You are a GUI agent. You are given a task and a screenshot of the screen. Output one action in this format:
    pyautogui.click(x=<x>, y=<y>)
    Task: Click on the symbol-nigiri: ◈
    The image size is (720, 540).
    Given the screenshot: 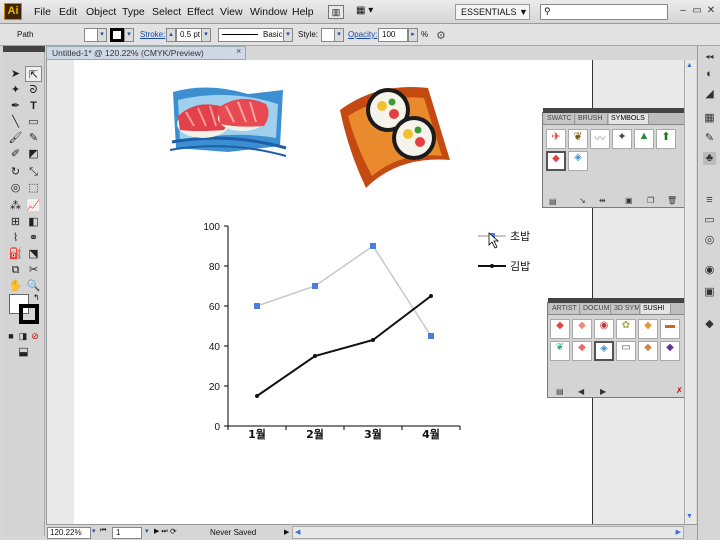 What is the action you would take?
    pyautogui.click(x=578, y=161)
    